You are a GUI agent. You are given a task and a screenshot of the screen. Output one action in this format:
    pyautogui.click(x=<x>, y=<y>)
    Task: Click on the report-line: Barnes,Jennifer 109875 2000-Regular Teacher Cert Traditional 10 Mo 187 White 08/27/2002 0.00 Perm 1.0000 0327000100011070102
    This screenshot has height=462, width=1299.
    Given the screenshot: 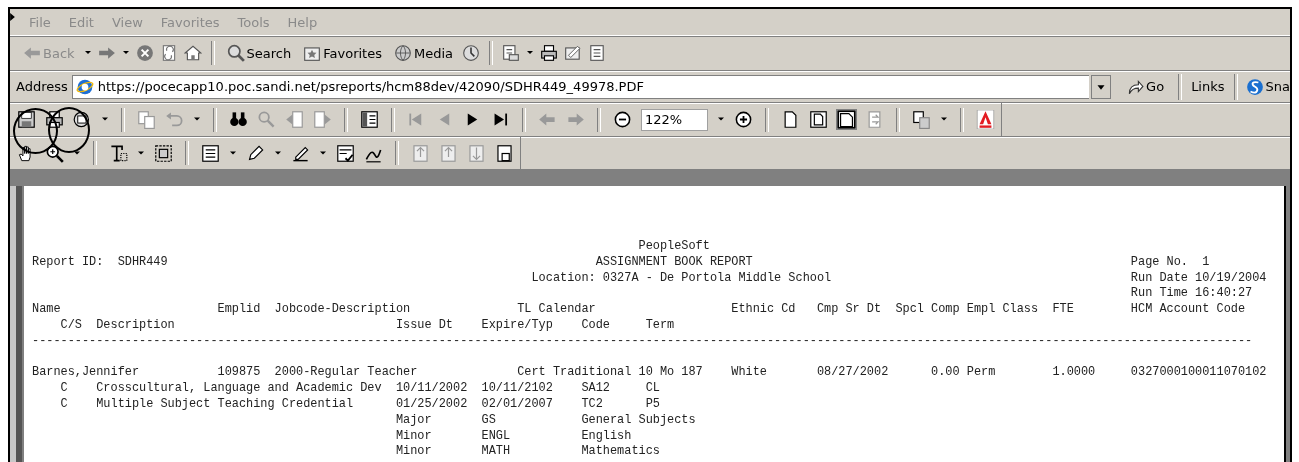 What is the action you would take?
    pyautogui.click(x=650, y=373)
    